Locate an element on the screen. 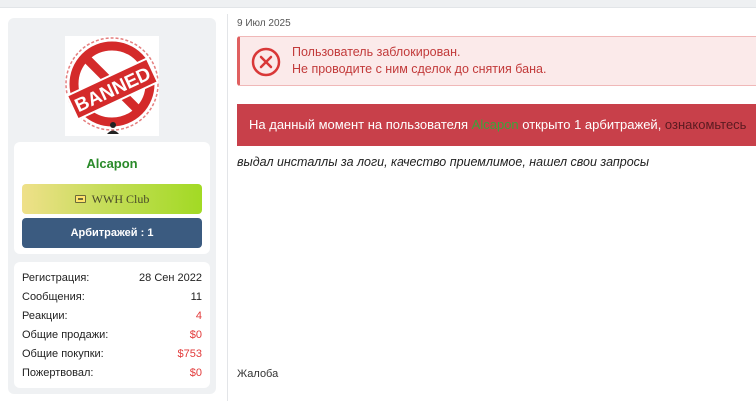  report-link: Жалоба is located at coordinates (257, 374).